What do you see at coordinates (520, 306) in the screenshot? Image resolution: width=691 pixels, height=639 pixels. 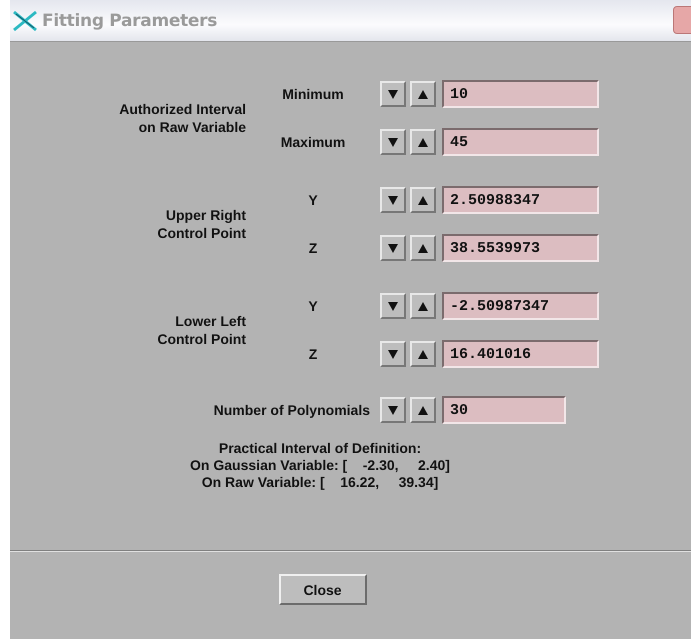 I see `input-field: -2.50987347` at bounding box center [520, 306].